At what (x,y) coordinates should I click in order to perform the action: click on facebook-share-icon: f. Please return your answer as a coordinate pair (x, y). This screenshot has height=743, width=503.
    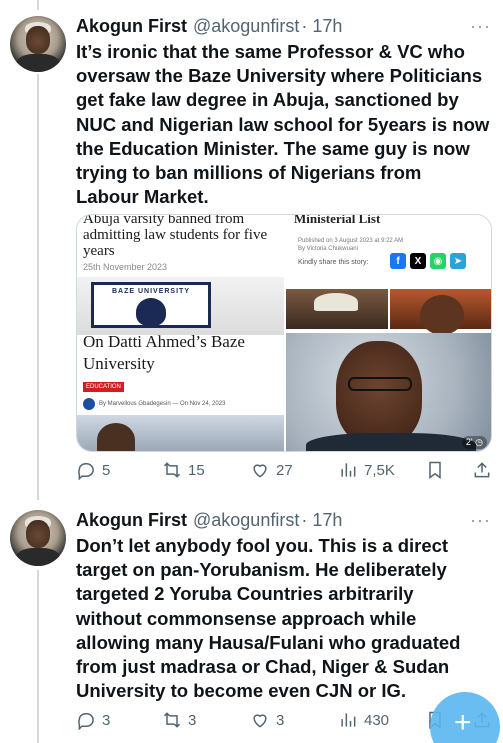
    Looking at the image, I should click on (398, 261).